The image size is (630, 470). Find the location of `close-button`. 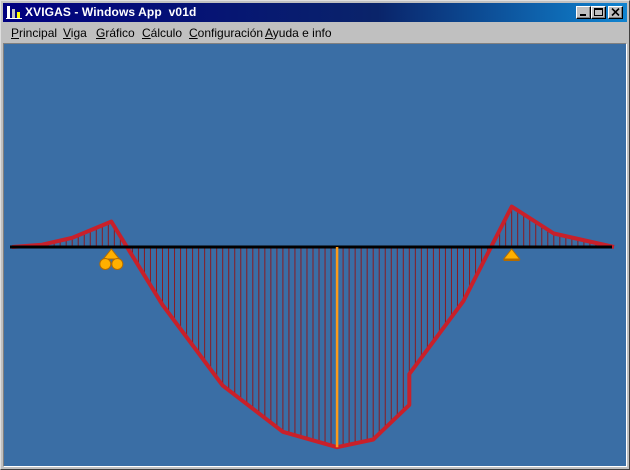

close-button is located at coordinates (615, 12).